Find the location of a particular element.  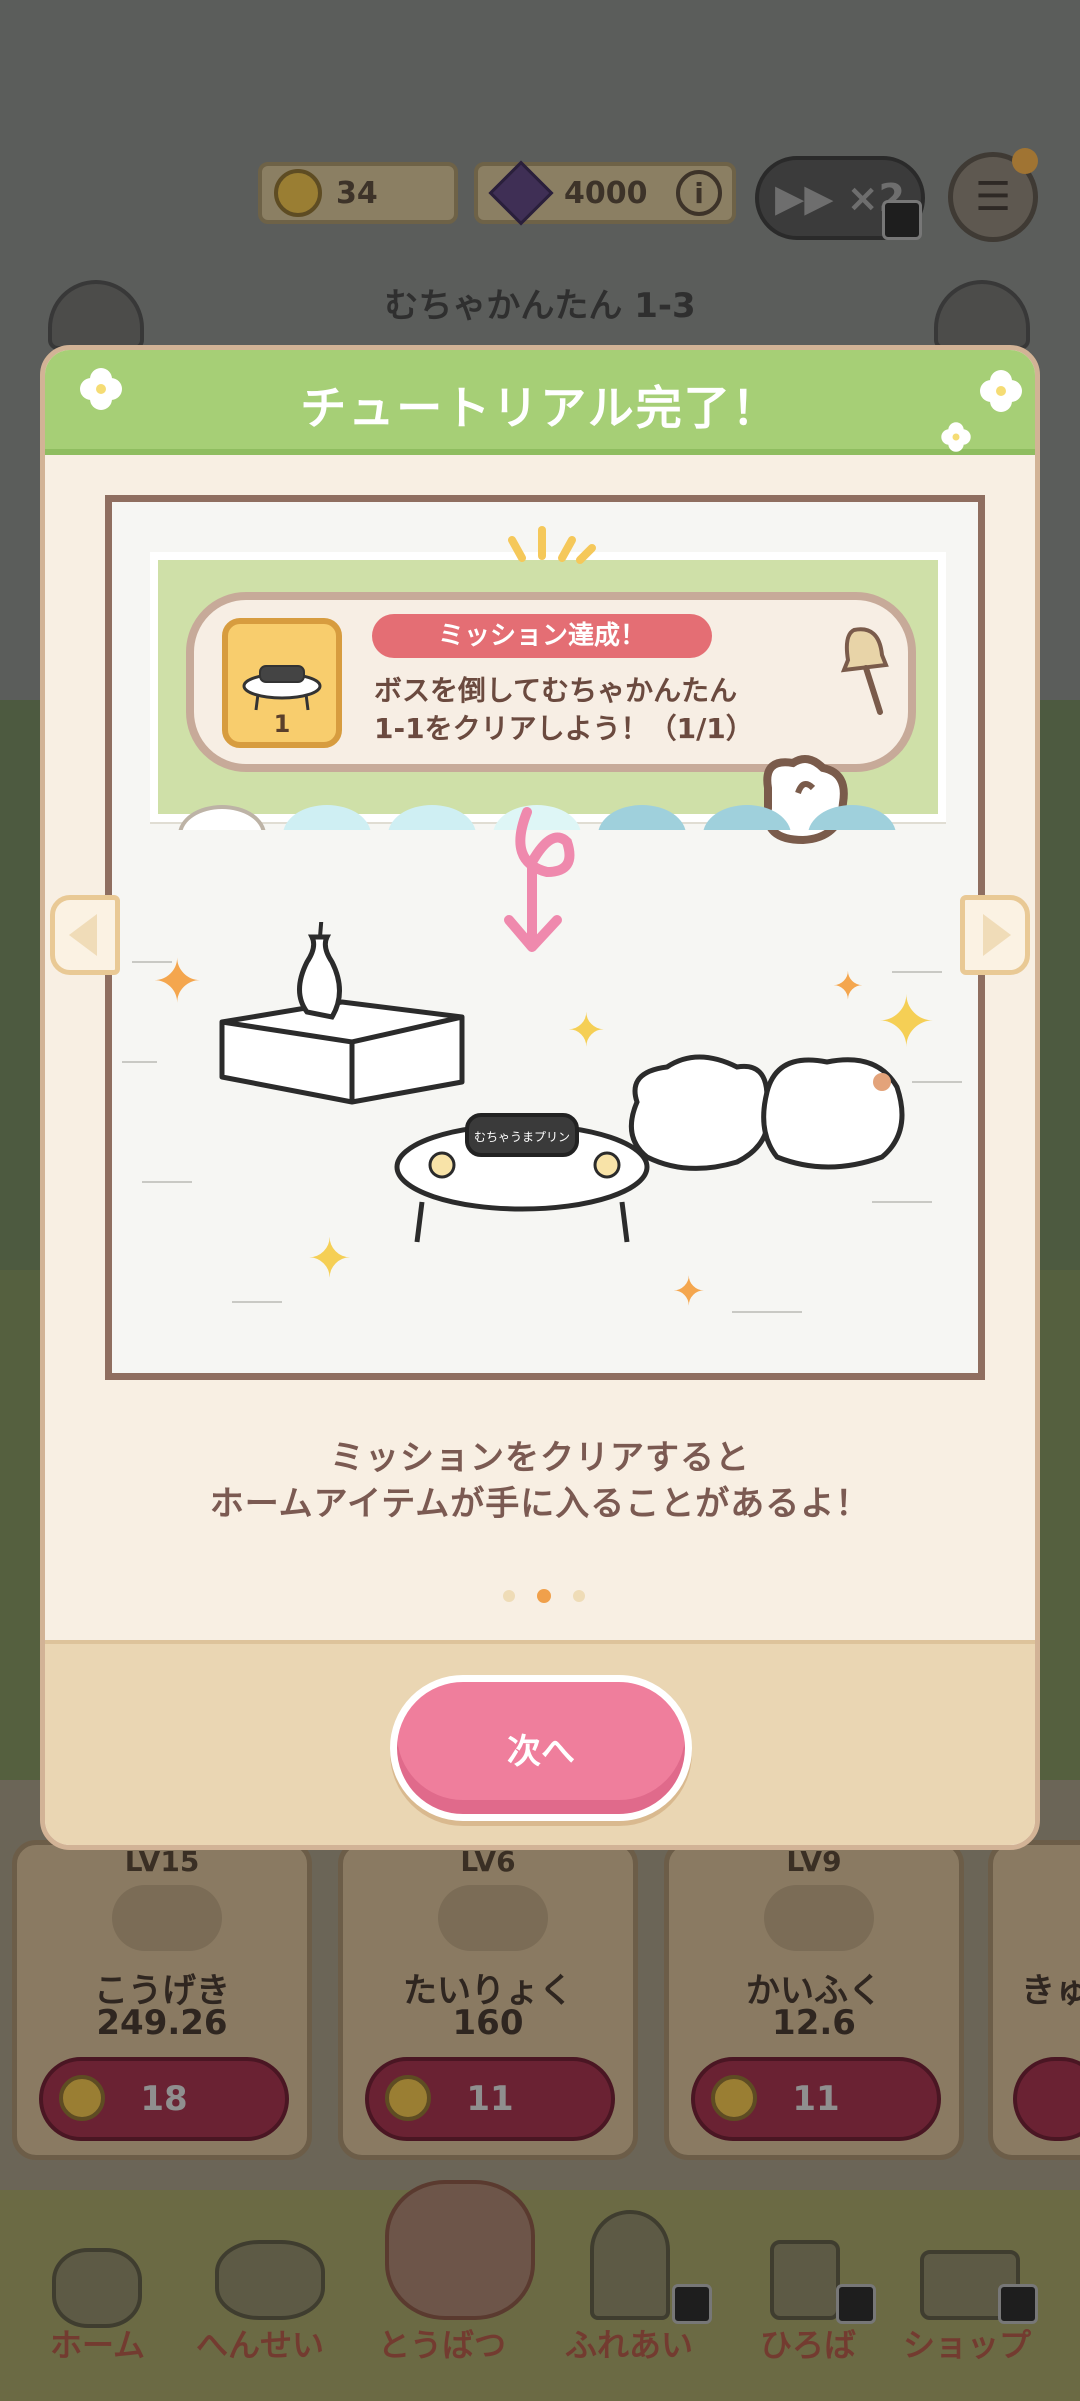

hint-line-2: ホームアイテムが手に入ることがあるよ！ is located at coordinates (540, 1504).